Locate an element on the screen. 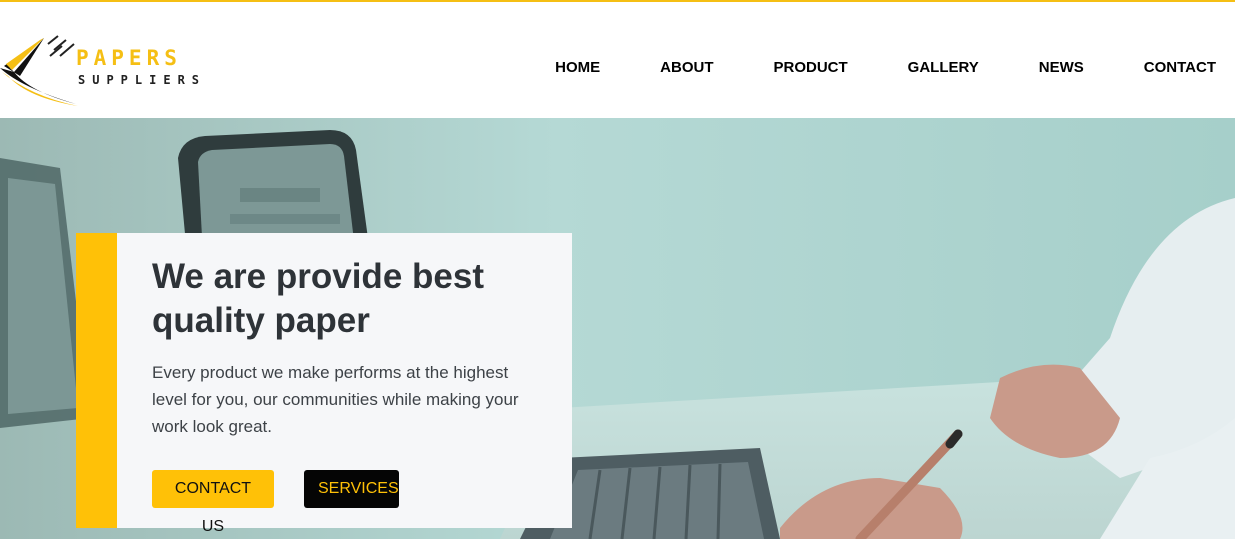 The height and width of the screenshot is (539, 1235). nav-item-product: PRODUCT is located at coordinates (810, 68).